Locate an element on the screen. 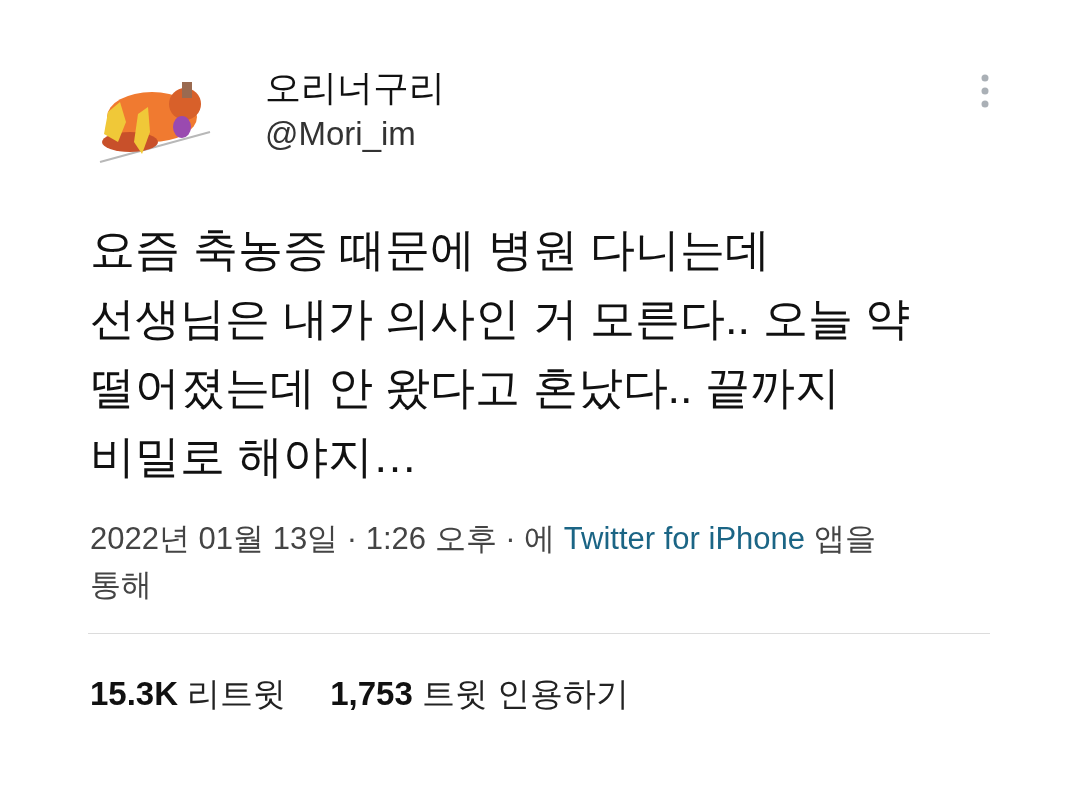 The width and height of the screenshot is (1078, 800). stat-text: 1,753 트윗 인용하기 is located at coordinates (480, 694).